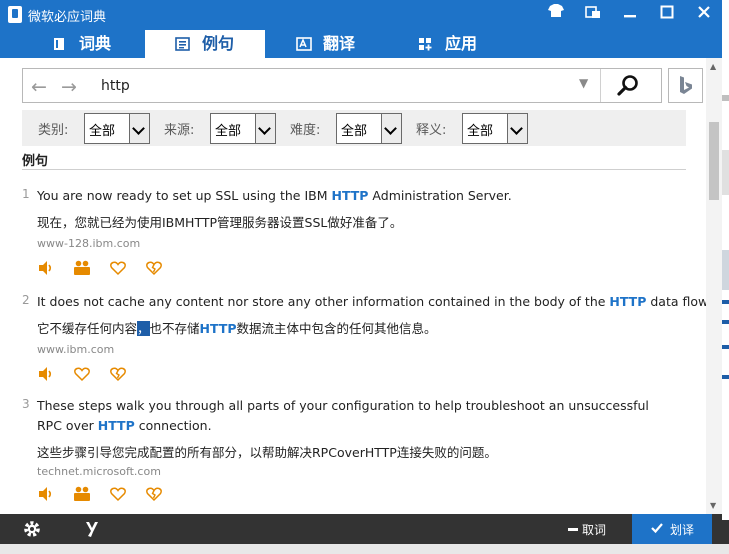 This screenshot has height=554, width=729. What do you see at coordinates (243, 128) in the screenshot?
I see `filter-select-source: 全部` at bounding box center [243, 128].